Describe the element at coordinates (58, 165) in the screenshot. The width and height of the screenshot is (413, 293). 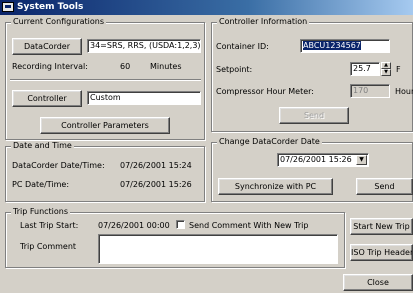
I see `datacorder-datetime-label: DataCorder Date/Time:` at that location.